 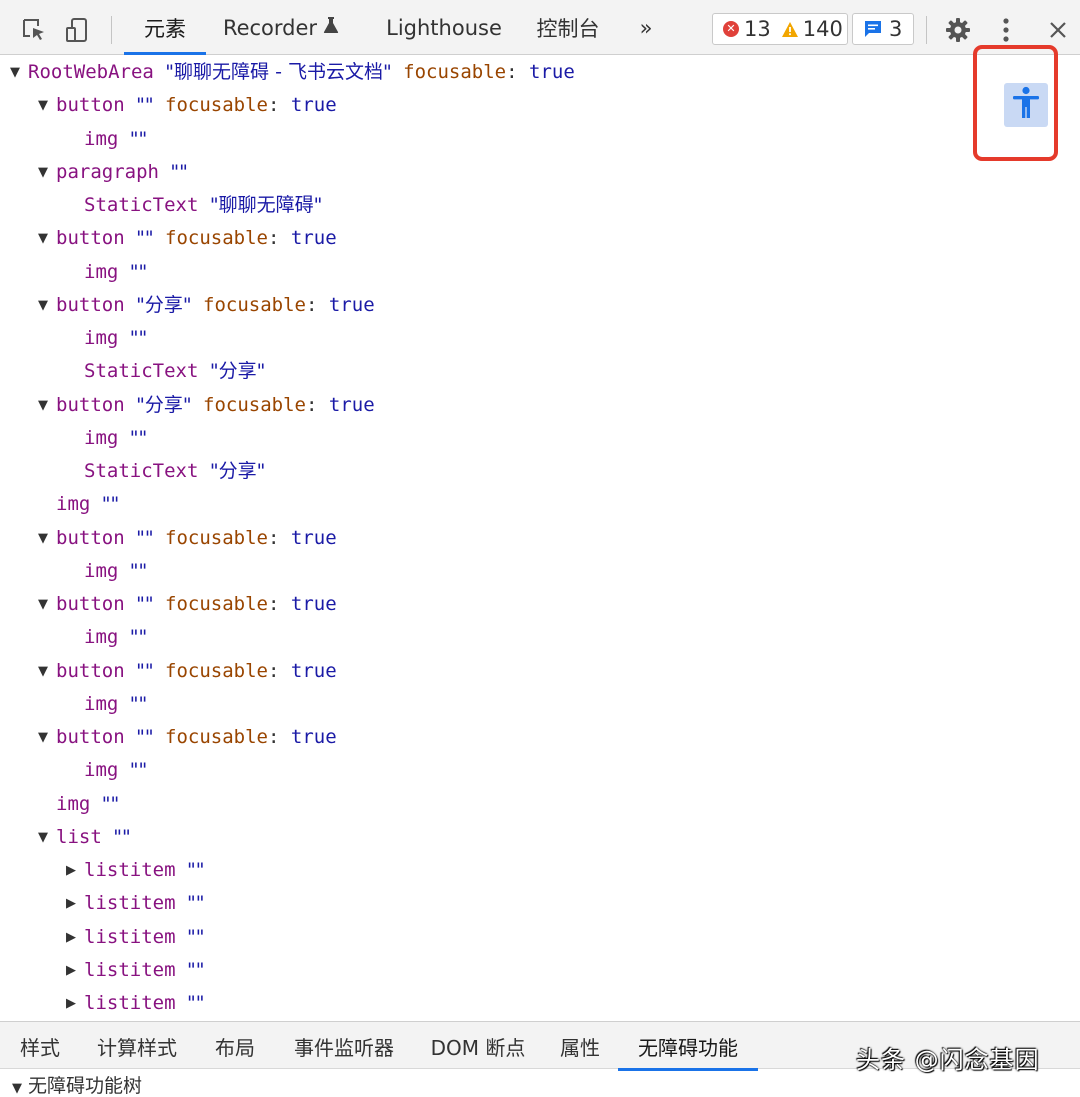 What do you see at coordinates (112, 172) in the screenshot?
I see `tree-node-paragraph: ▼ paragraph ""` at bounding box center [112, 172].